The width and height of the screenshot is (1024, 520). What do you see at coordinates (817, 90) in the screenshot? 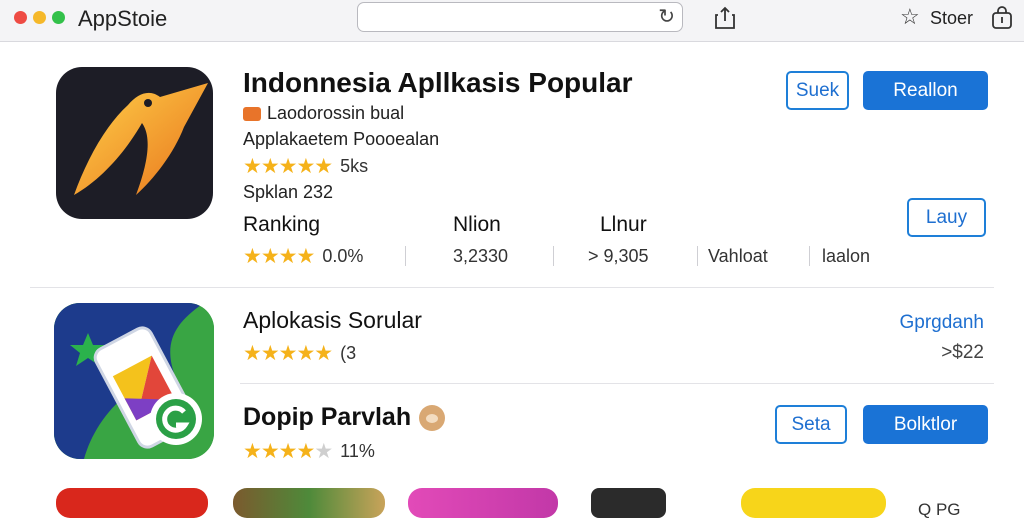
I see `suek-button: Suek` at bounding box center [817, 90].